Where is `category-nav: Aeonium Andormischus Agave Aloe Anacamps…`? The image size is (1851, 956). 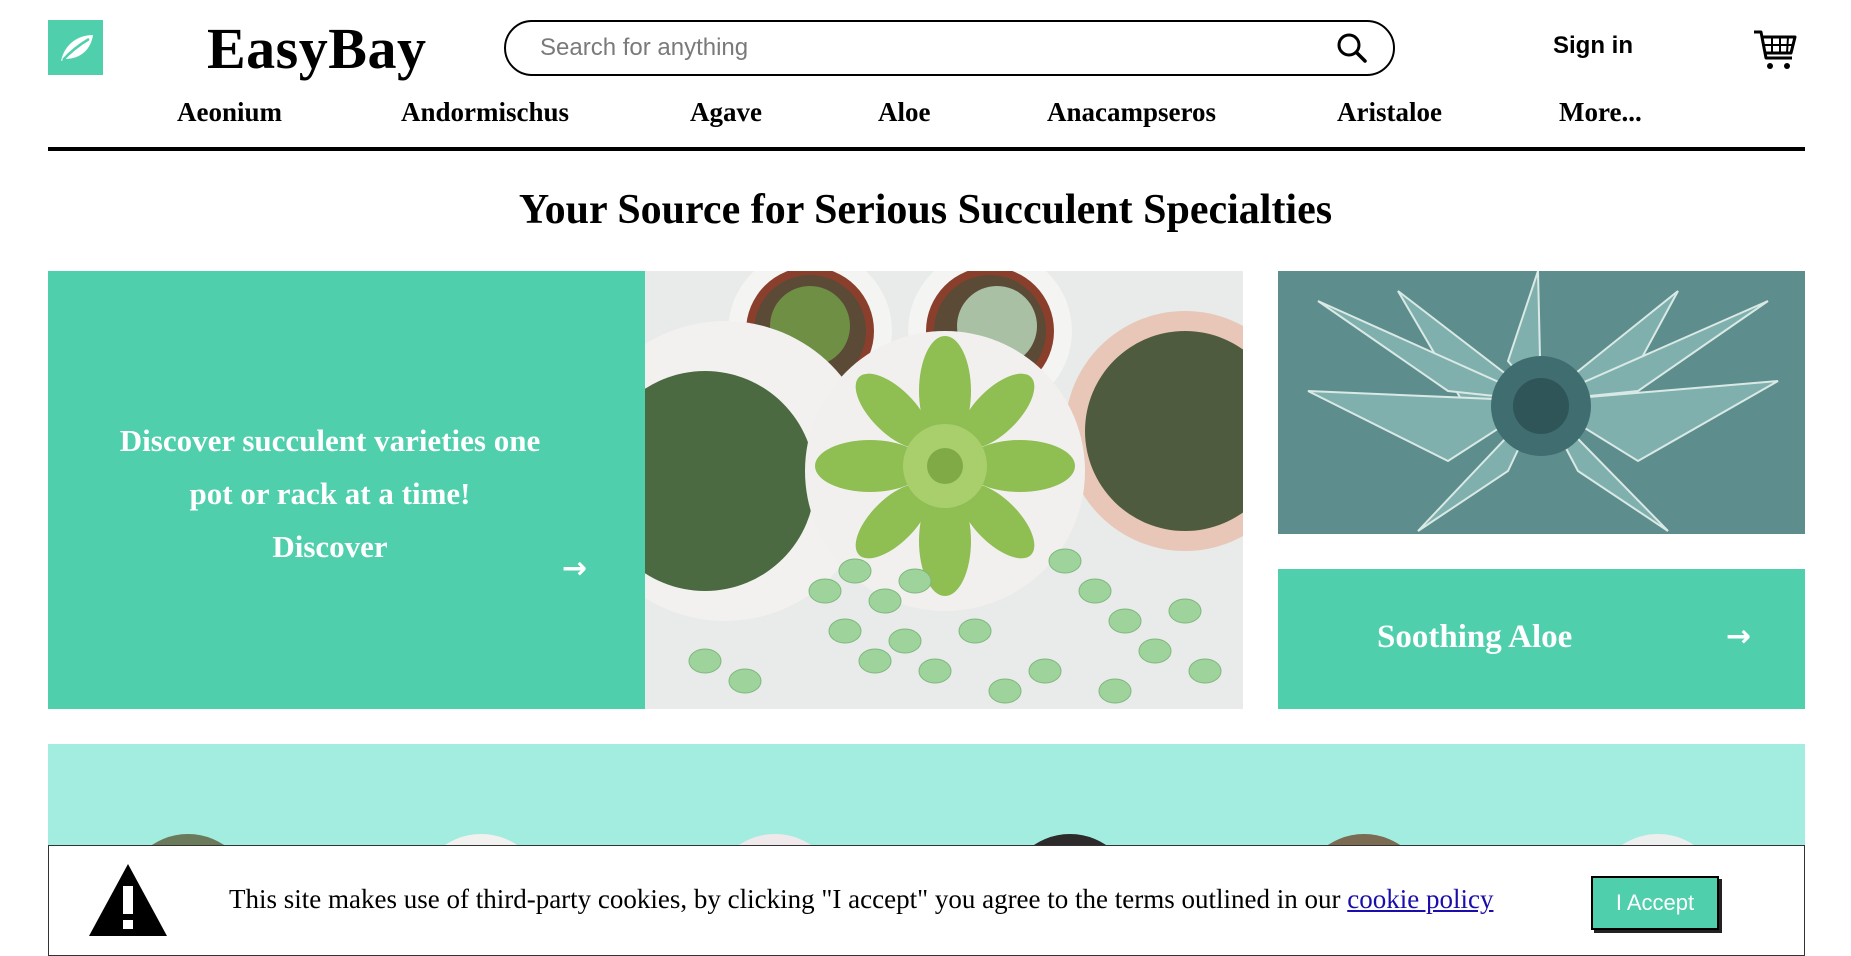
category-nav: Aeonium Andormischus Agave Aloe Anacamps… is located at coordinates (925, 115).